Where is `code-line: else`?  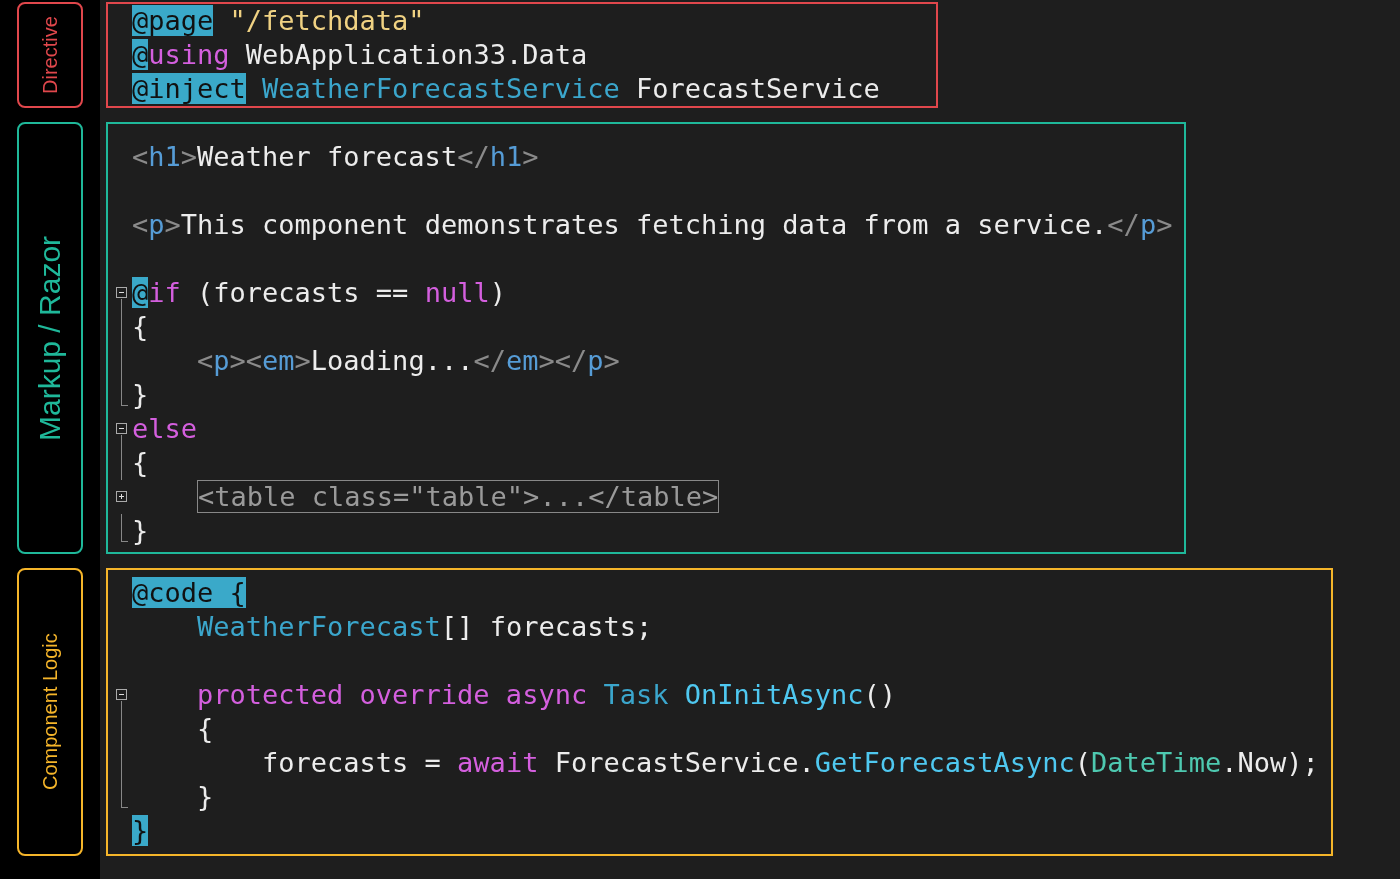 code-line: else is located at coordinates (165, 429).